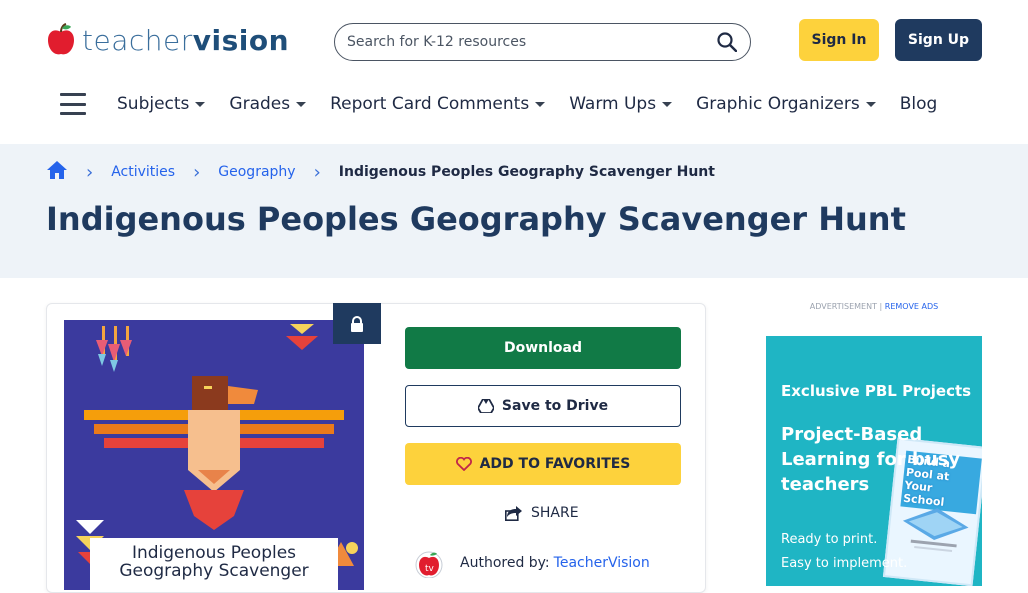 The width and height of the screenshot is (1028, 593). What do you see at coordinates (555, 464) in the screenshot?
I see `add-to-favorites-label: ADD TO FAVORITES` at bounding box center [555, 464].